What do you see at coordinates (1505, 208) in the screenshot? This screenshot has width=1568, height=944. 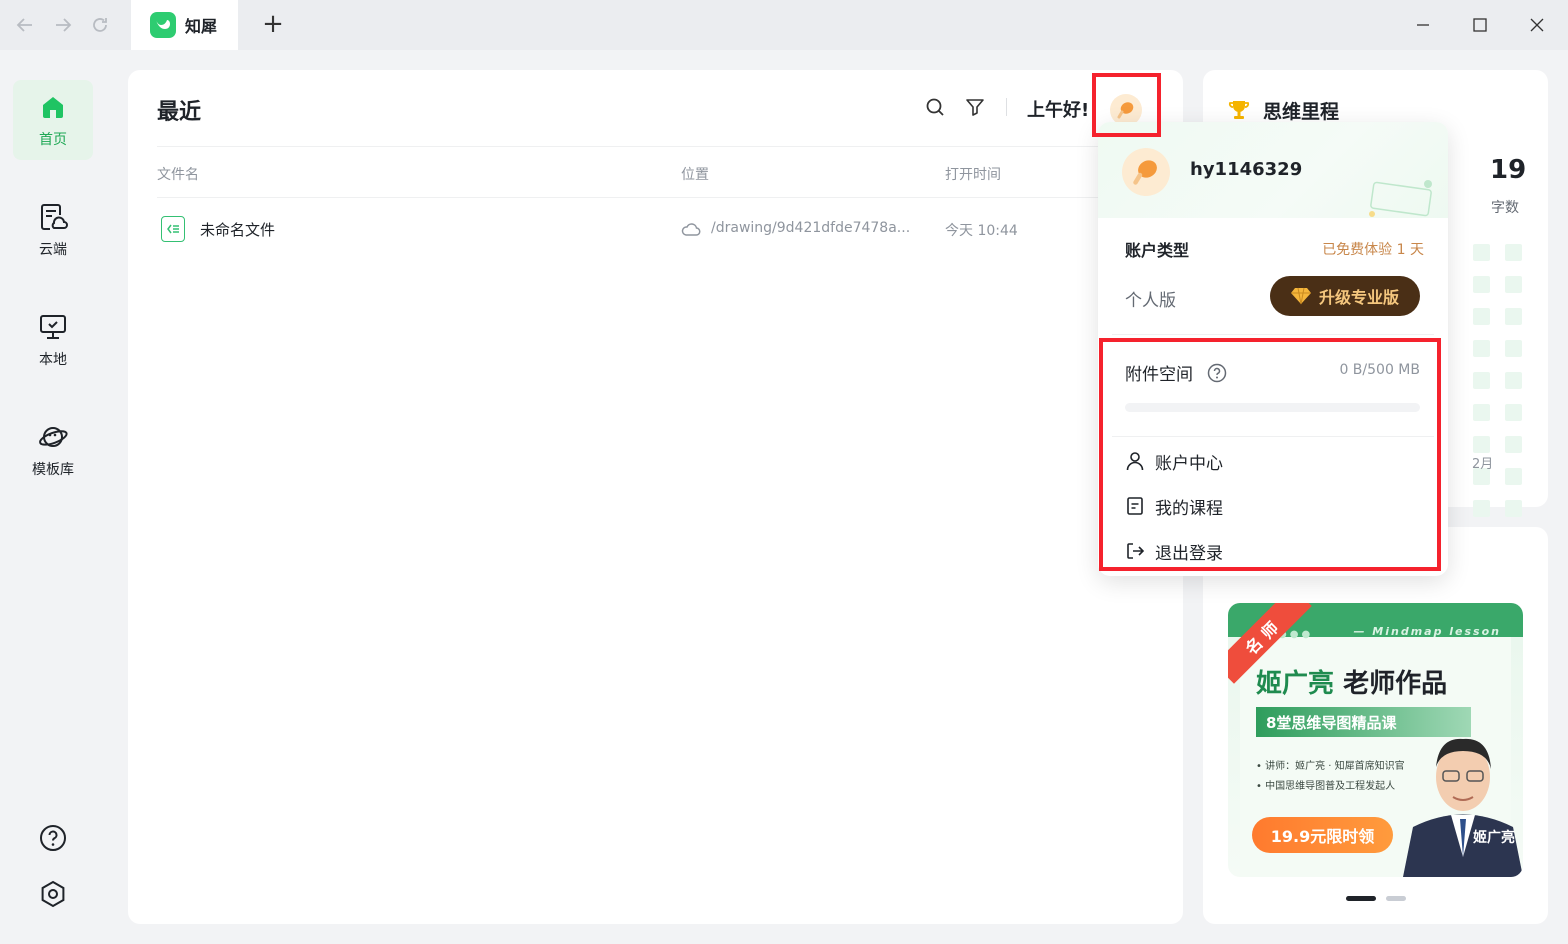 I see `word-count-label: 字数` at bounding box center [1505, 208].